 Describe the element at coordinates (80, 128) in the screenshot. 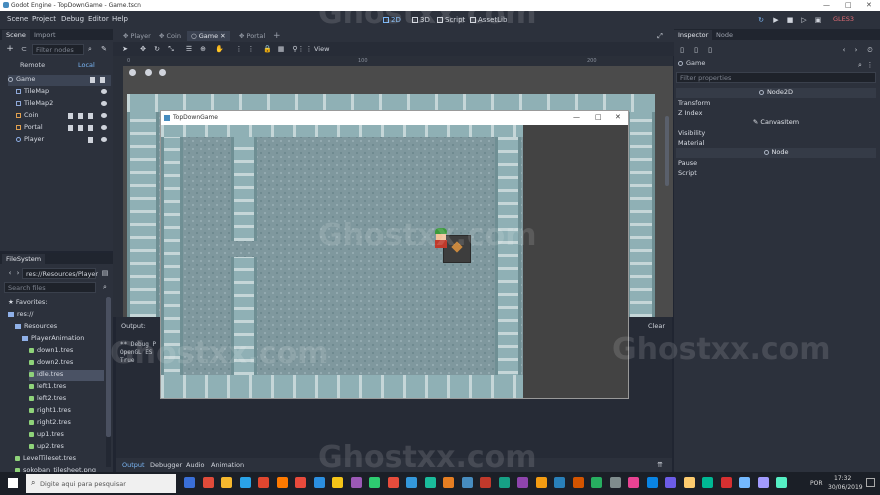

I see `group-icon` at that location.